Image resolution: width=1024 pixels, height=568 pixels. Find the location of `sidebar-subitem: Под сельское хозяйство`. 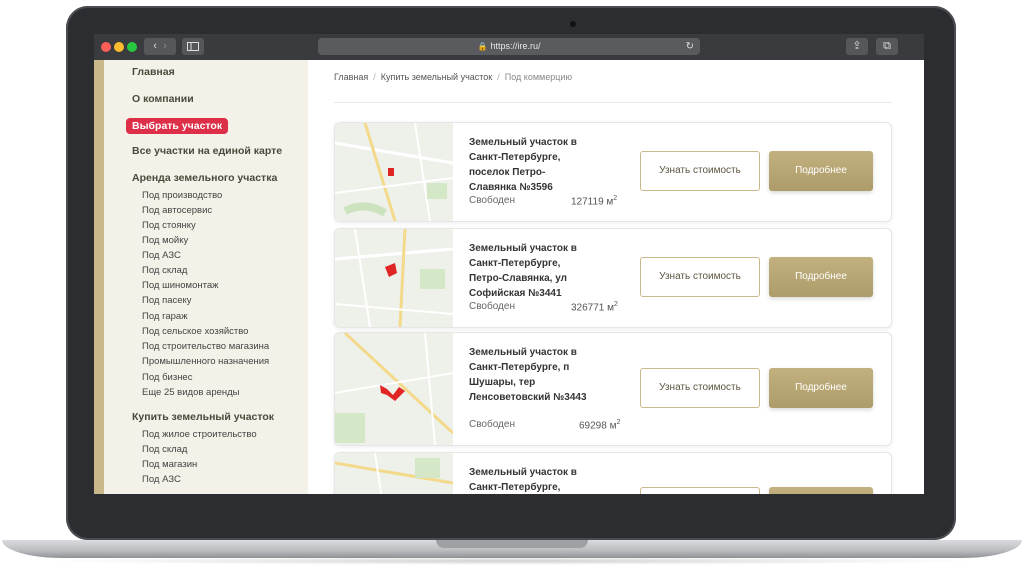

sidebar-subitem: Под сельское хозяйство is located at coordinates (195, 331).